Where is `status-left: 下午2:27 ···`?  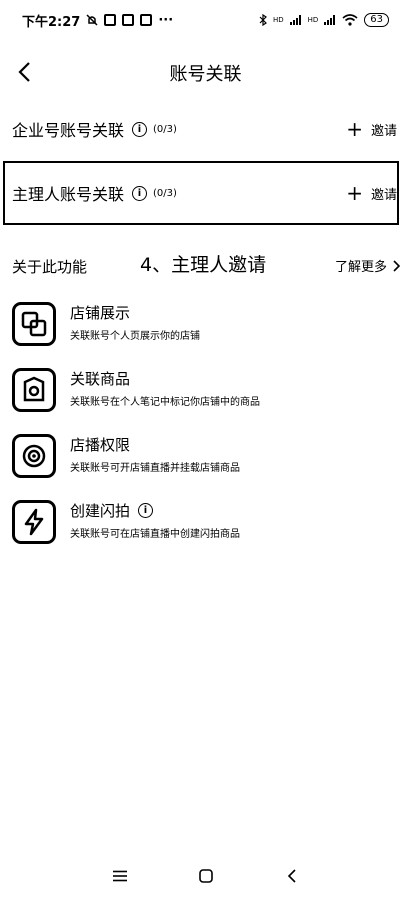
status-left: 下午2:27 ··· is located at coordinates (97, 20).